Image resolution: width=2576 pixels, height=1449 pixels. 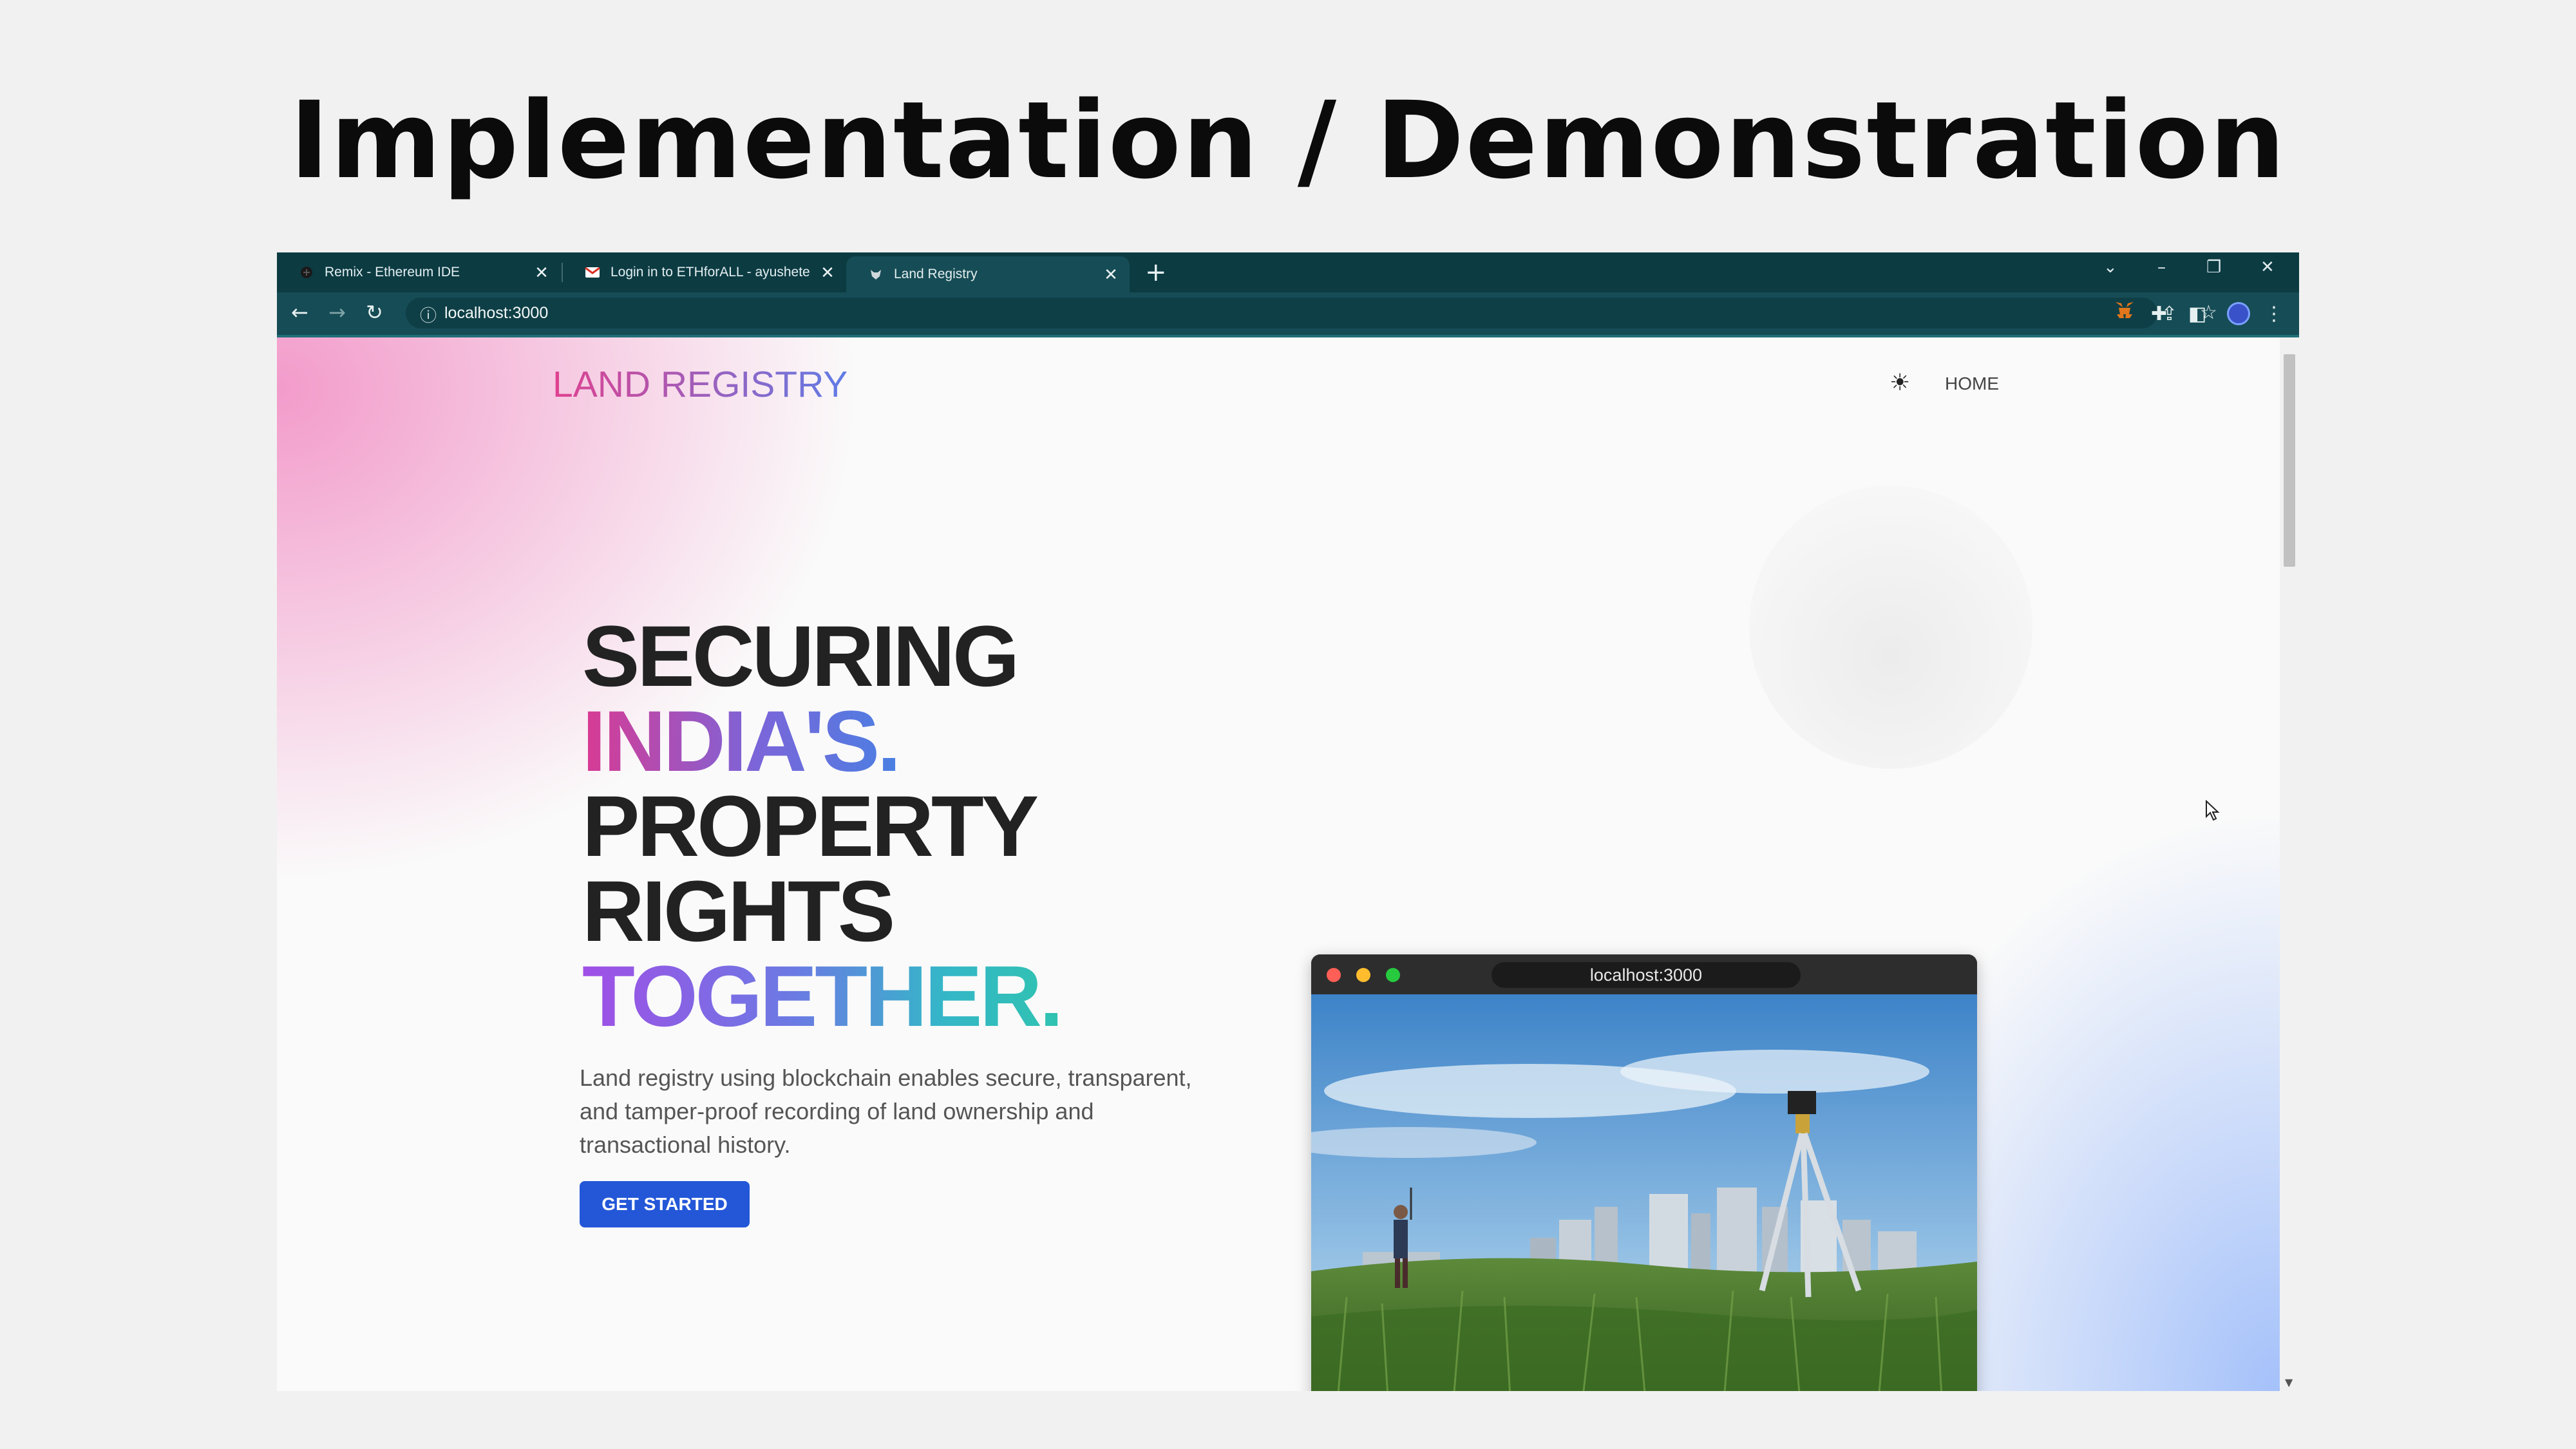 What do you see at coordinates (811, 827) in the screenshot?
I see `hero-line-property: PROPERTY` at bounding box center [811, 827].